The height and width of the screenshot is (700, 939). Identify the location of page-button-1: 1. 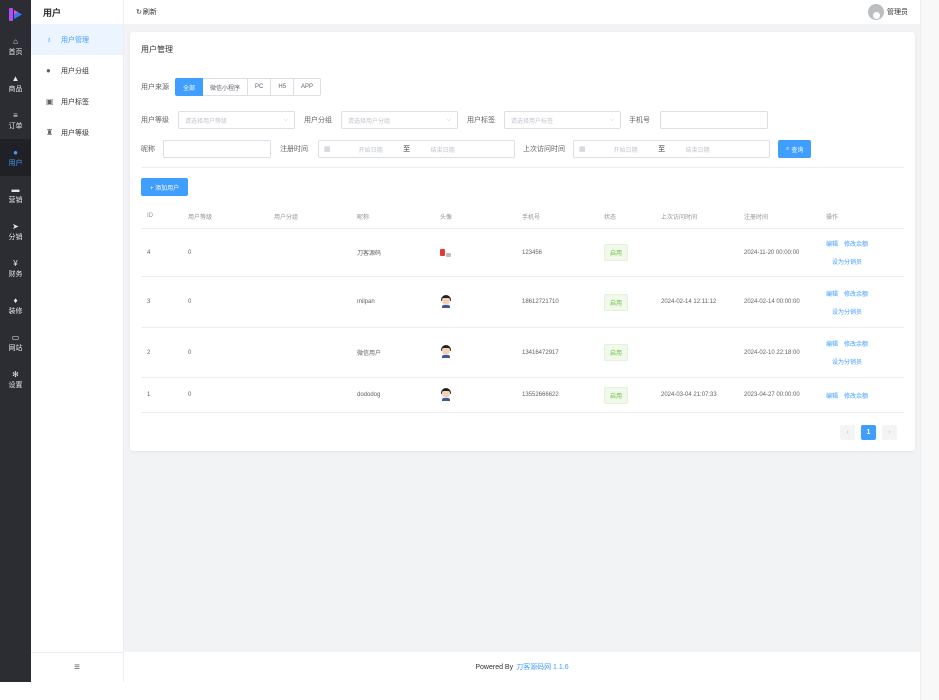
(868, 432).